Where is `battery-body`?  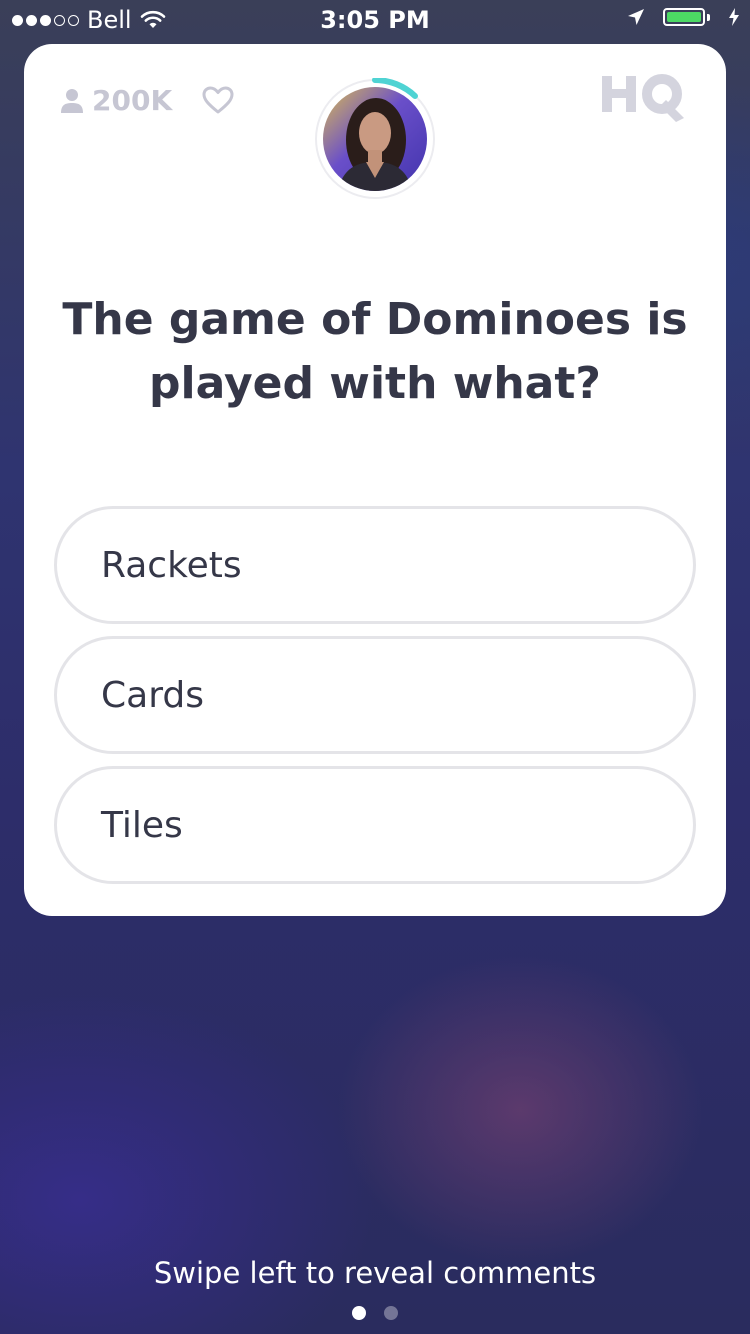 battery-body is located at coordinates (684, 17).